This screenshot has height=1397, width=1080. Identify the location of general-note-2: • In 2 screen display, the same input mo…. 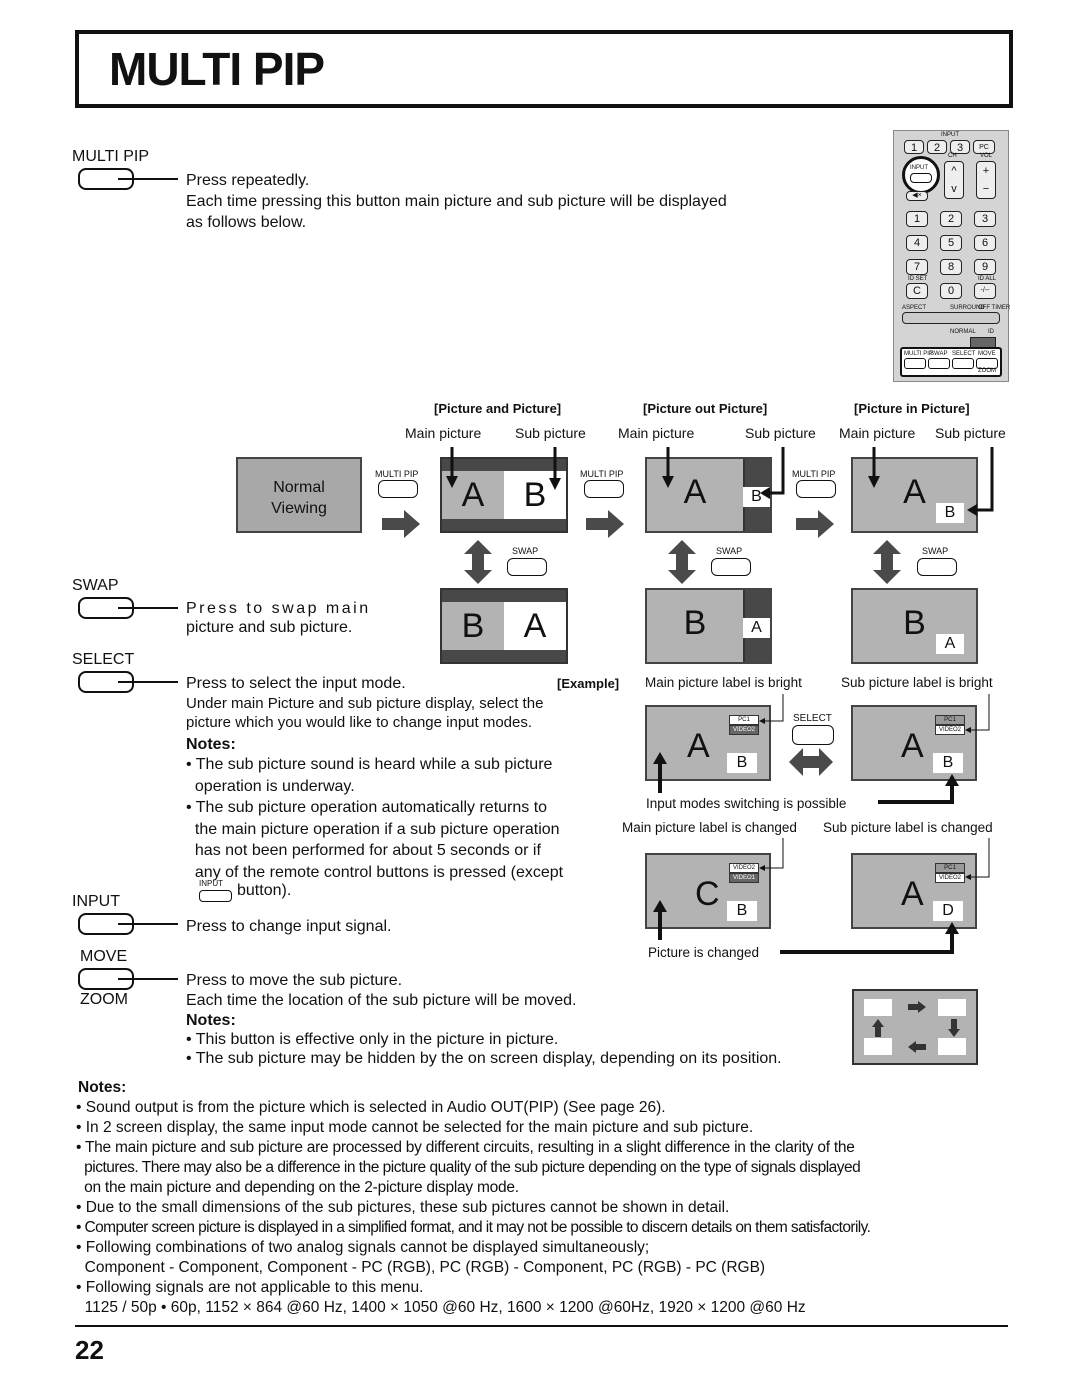
(415, 1127).